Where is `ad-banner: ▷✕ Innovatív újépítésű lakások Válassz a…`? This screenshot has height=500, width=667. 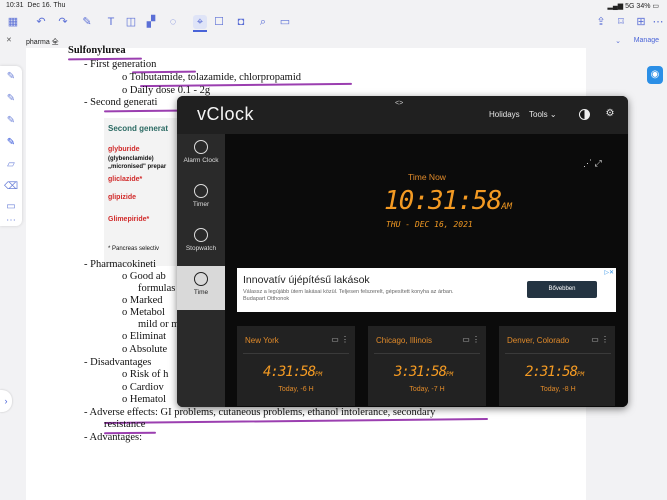 ad-banner: ▷✕ Innovatív újépítésű lakások Válassz a… is located at coordinates (426, 290).